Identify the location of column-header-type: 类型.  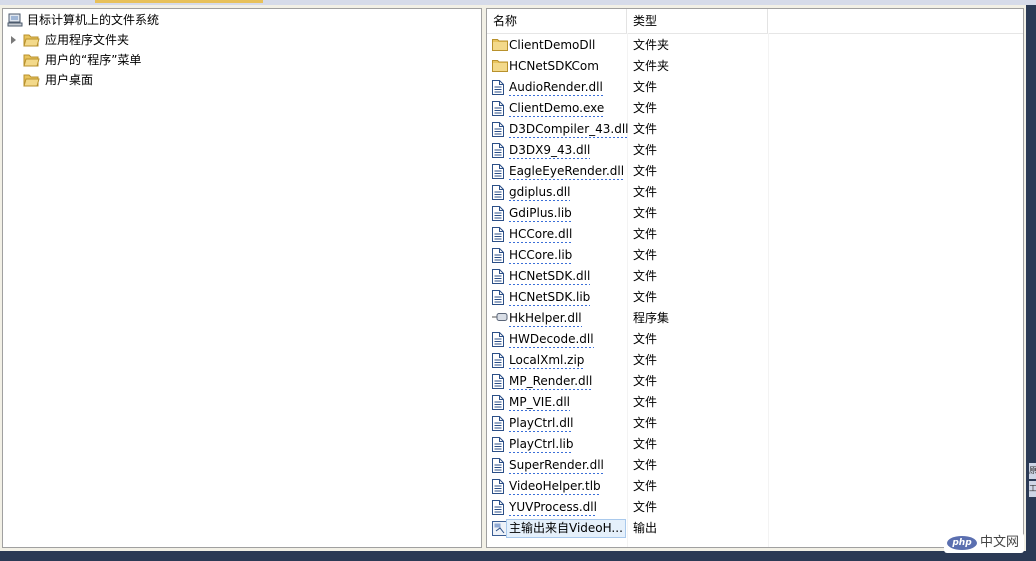
(697, 21).